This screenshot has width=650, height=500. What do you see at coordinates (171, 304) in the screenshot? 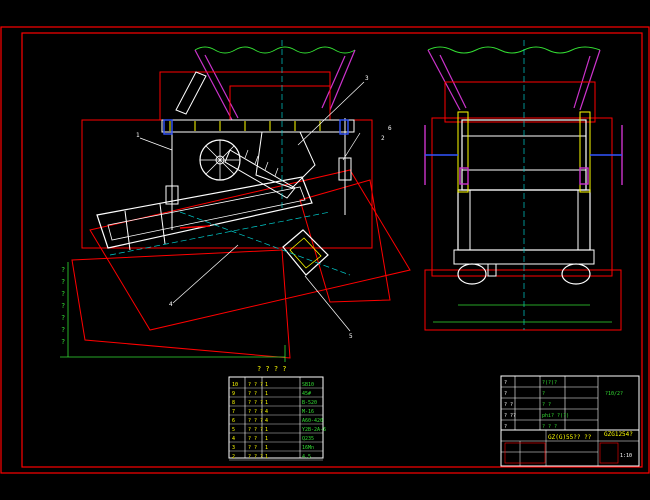
I see `leader-label: 4` at bounding box center [171, 304].